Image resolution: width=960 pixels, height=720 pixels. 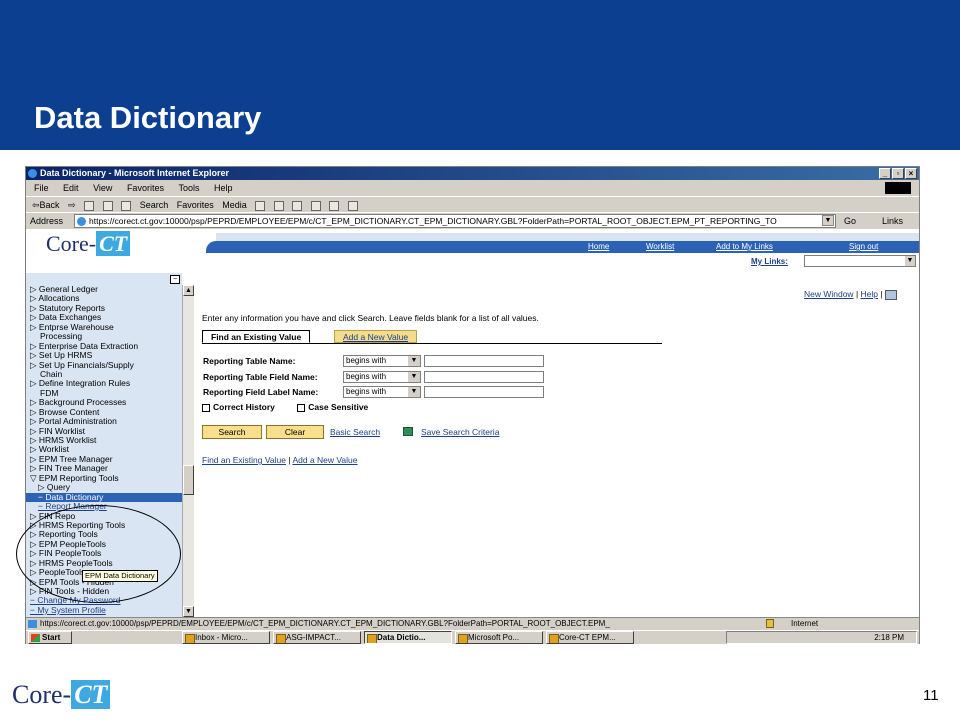 What do you see at coordinates (32, 173) in the screenshot?
I see `ie-icon` at bounding box center [32, 173].